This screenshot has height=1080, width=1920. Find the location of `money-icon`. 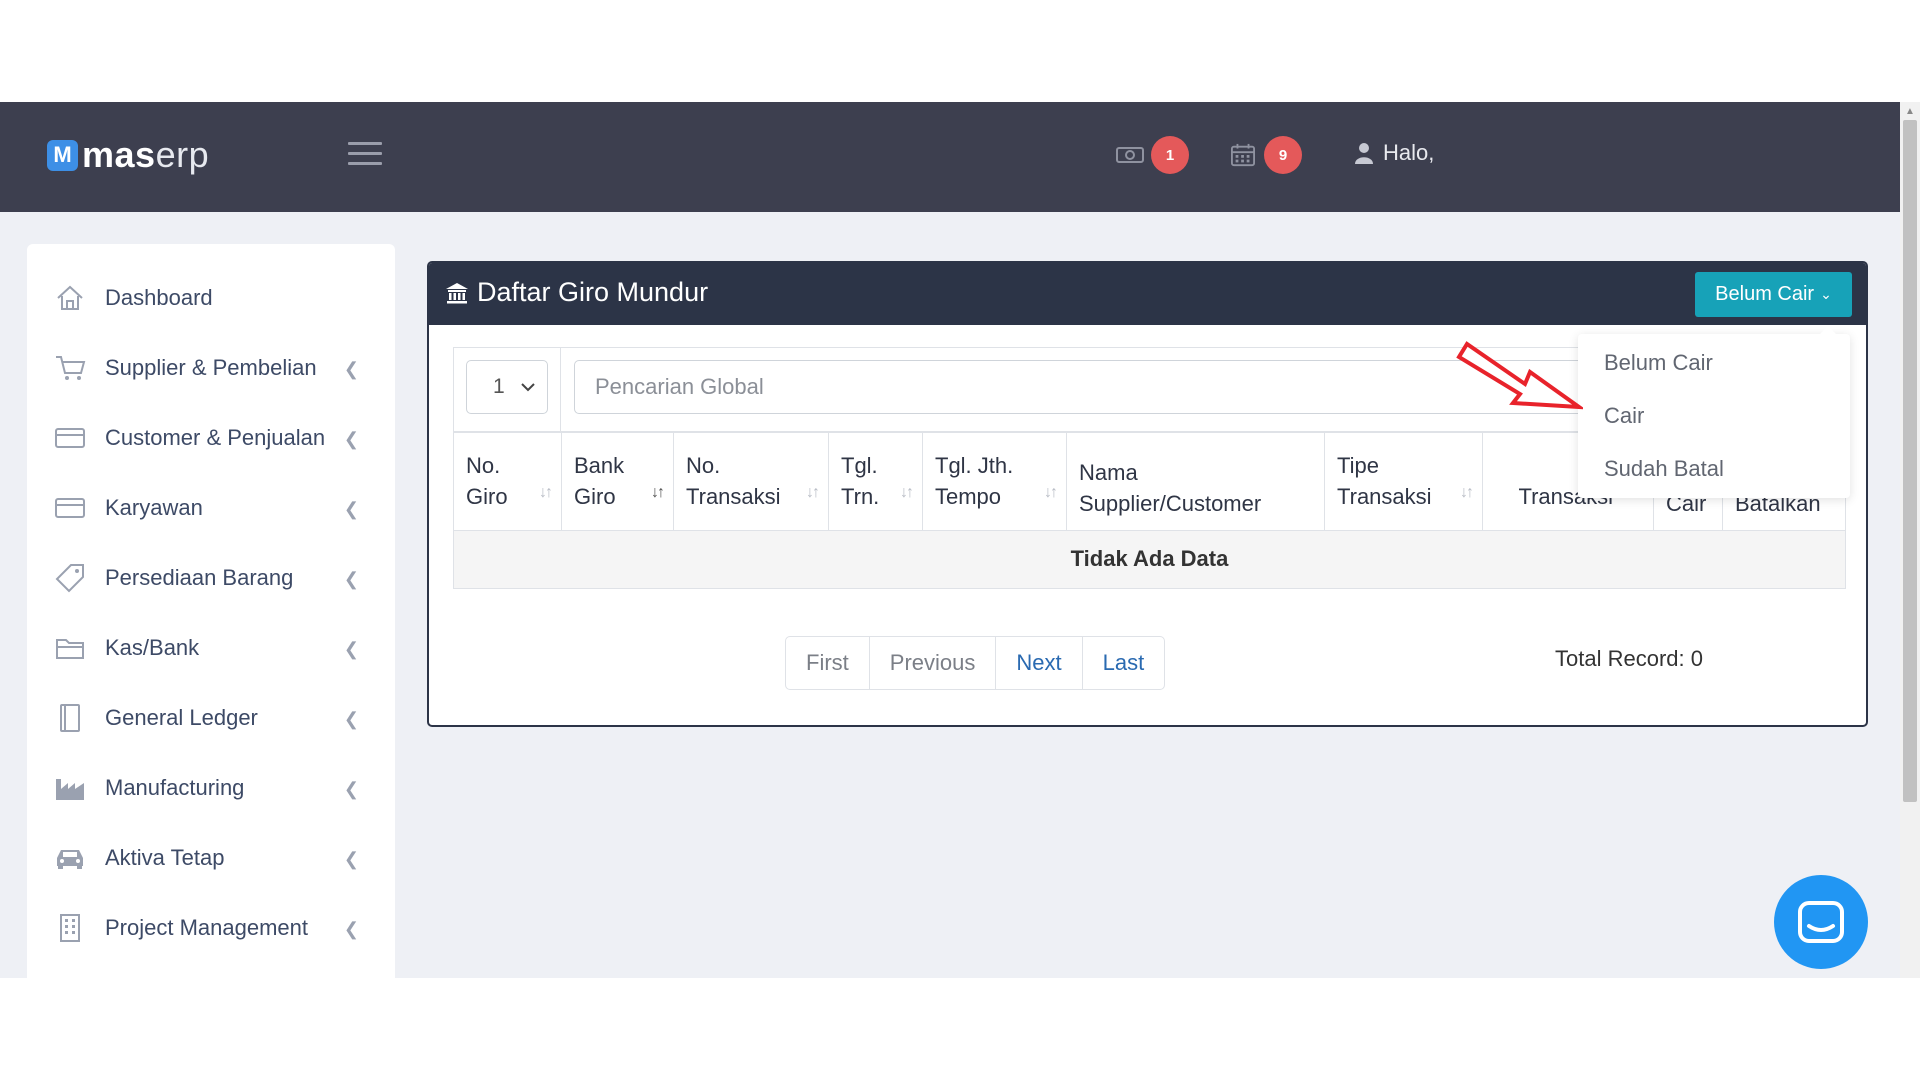

money-icon is located at coordinates (1130, 155).